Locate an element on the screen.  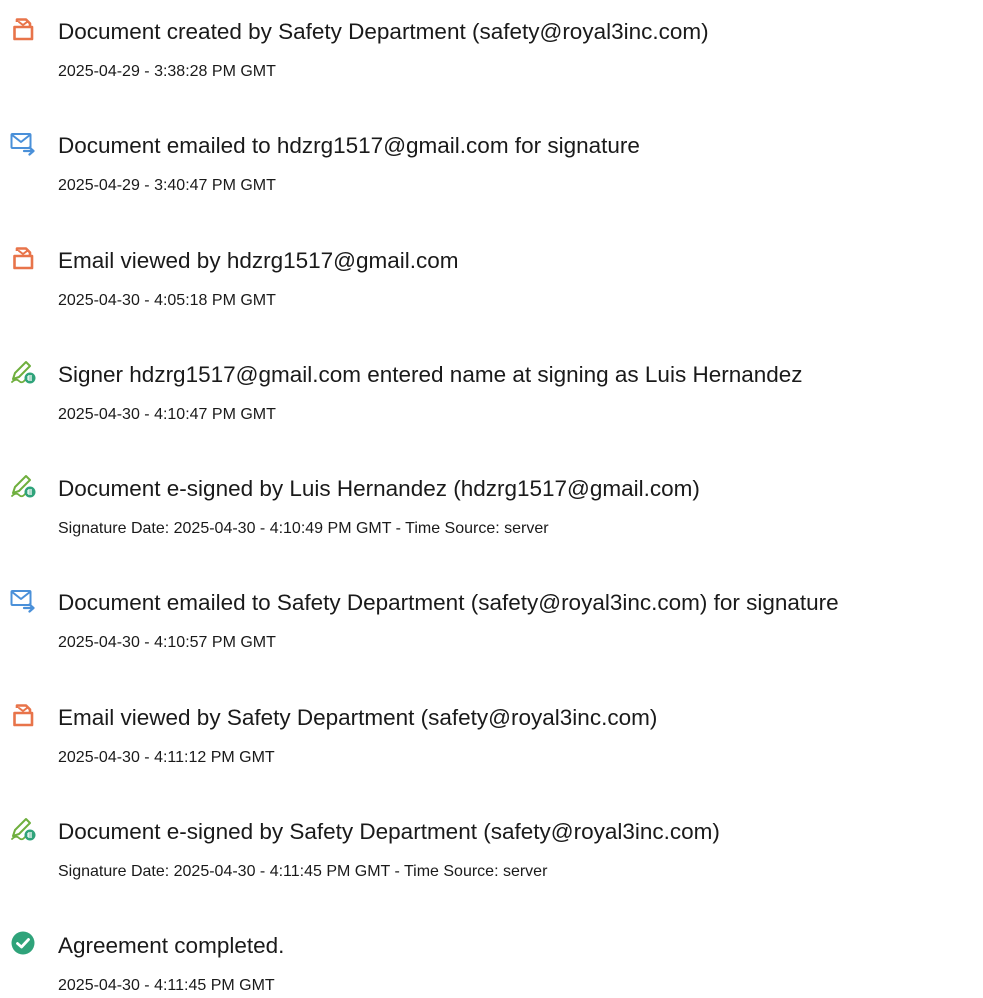
event-timestamp: 2025-04-30 - 4:10:47 PM GMT is located at coordinates (167, 414).